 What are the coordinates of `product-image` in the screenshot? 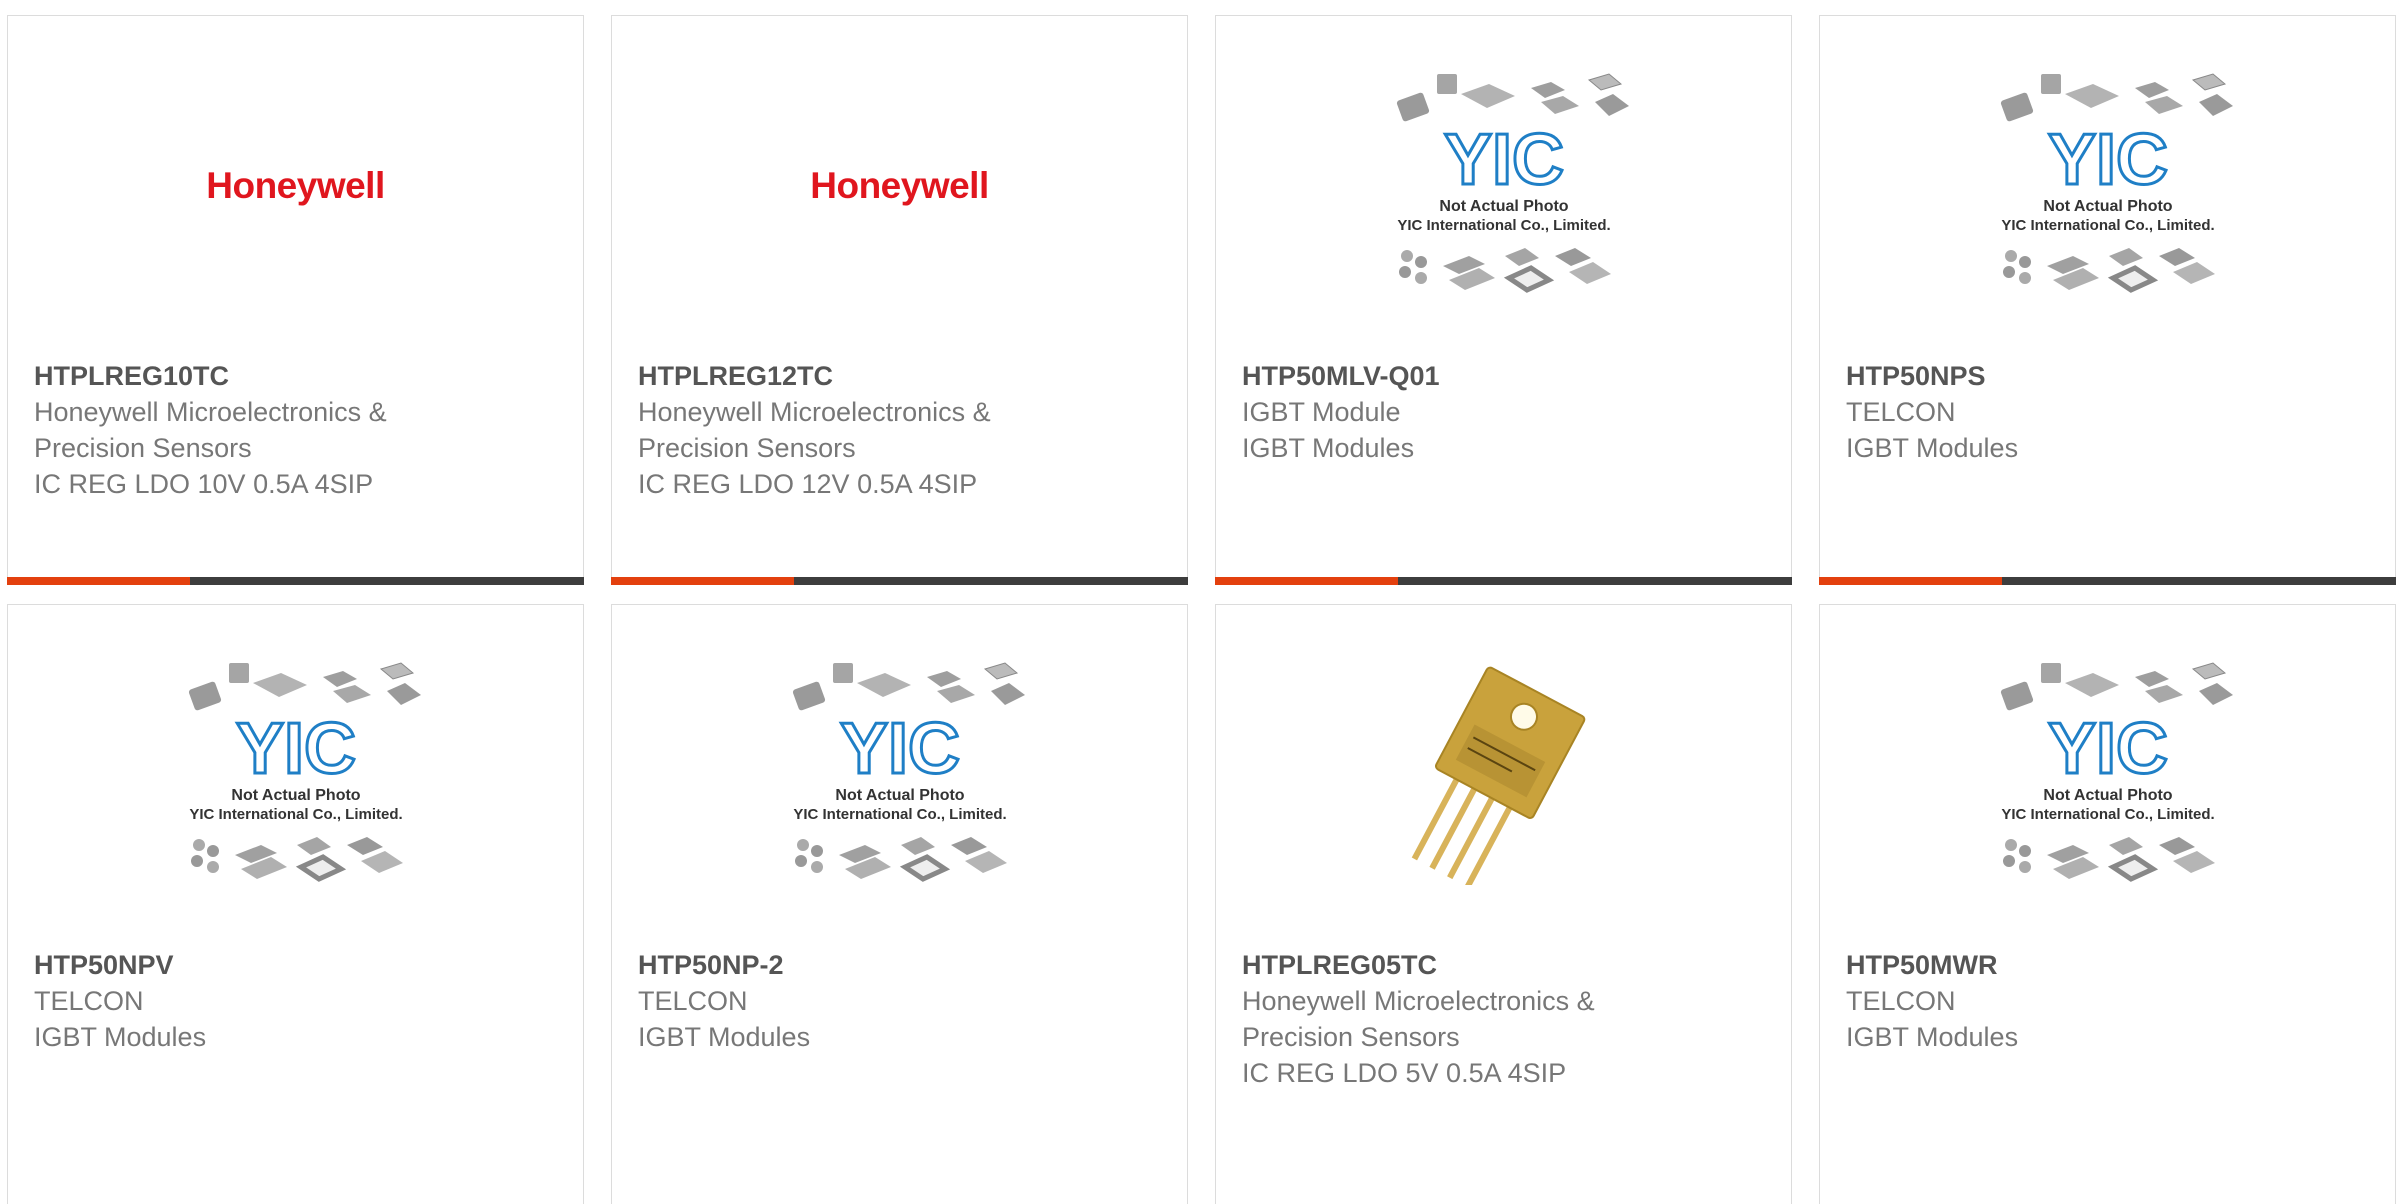 It's located at (1503, 775).